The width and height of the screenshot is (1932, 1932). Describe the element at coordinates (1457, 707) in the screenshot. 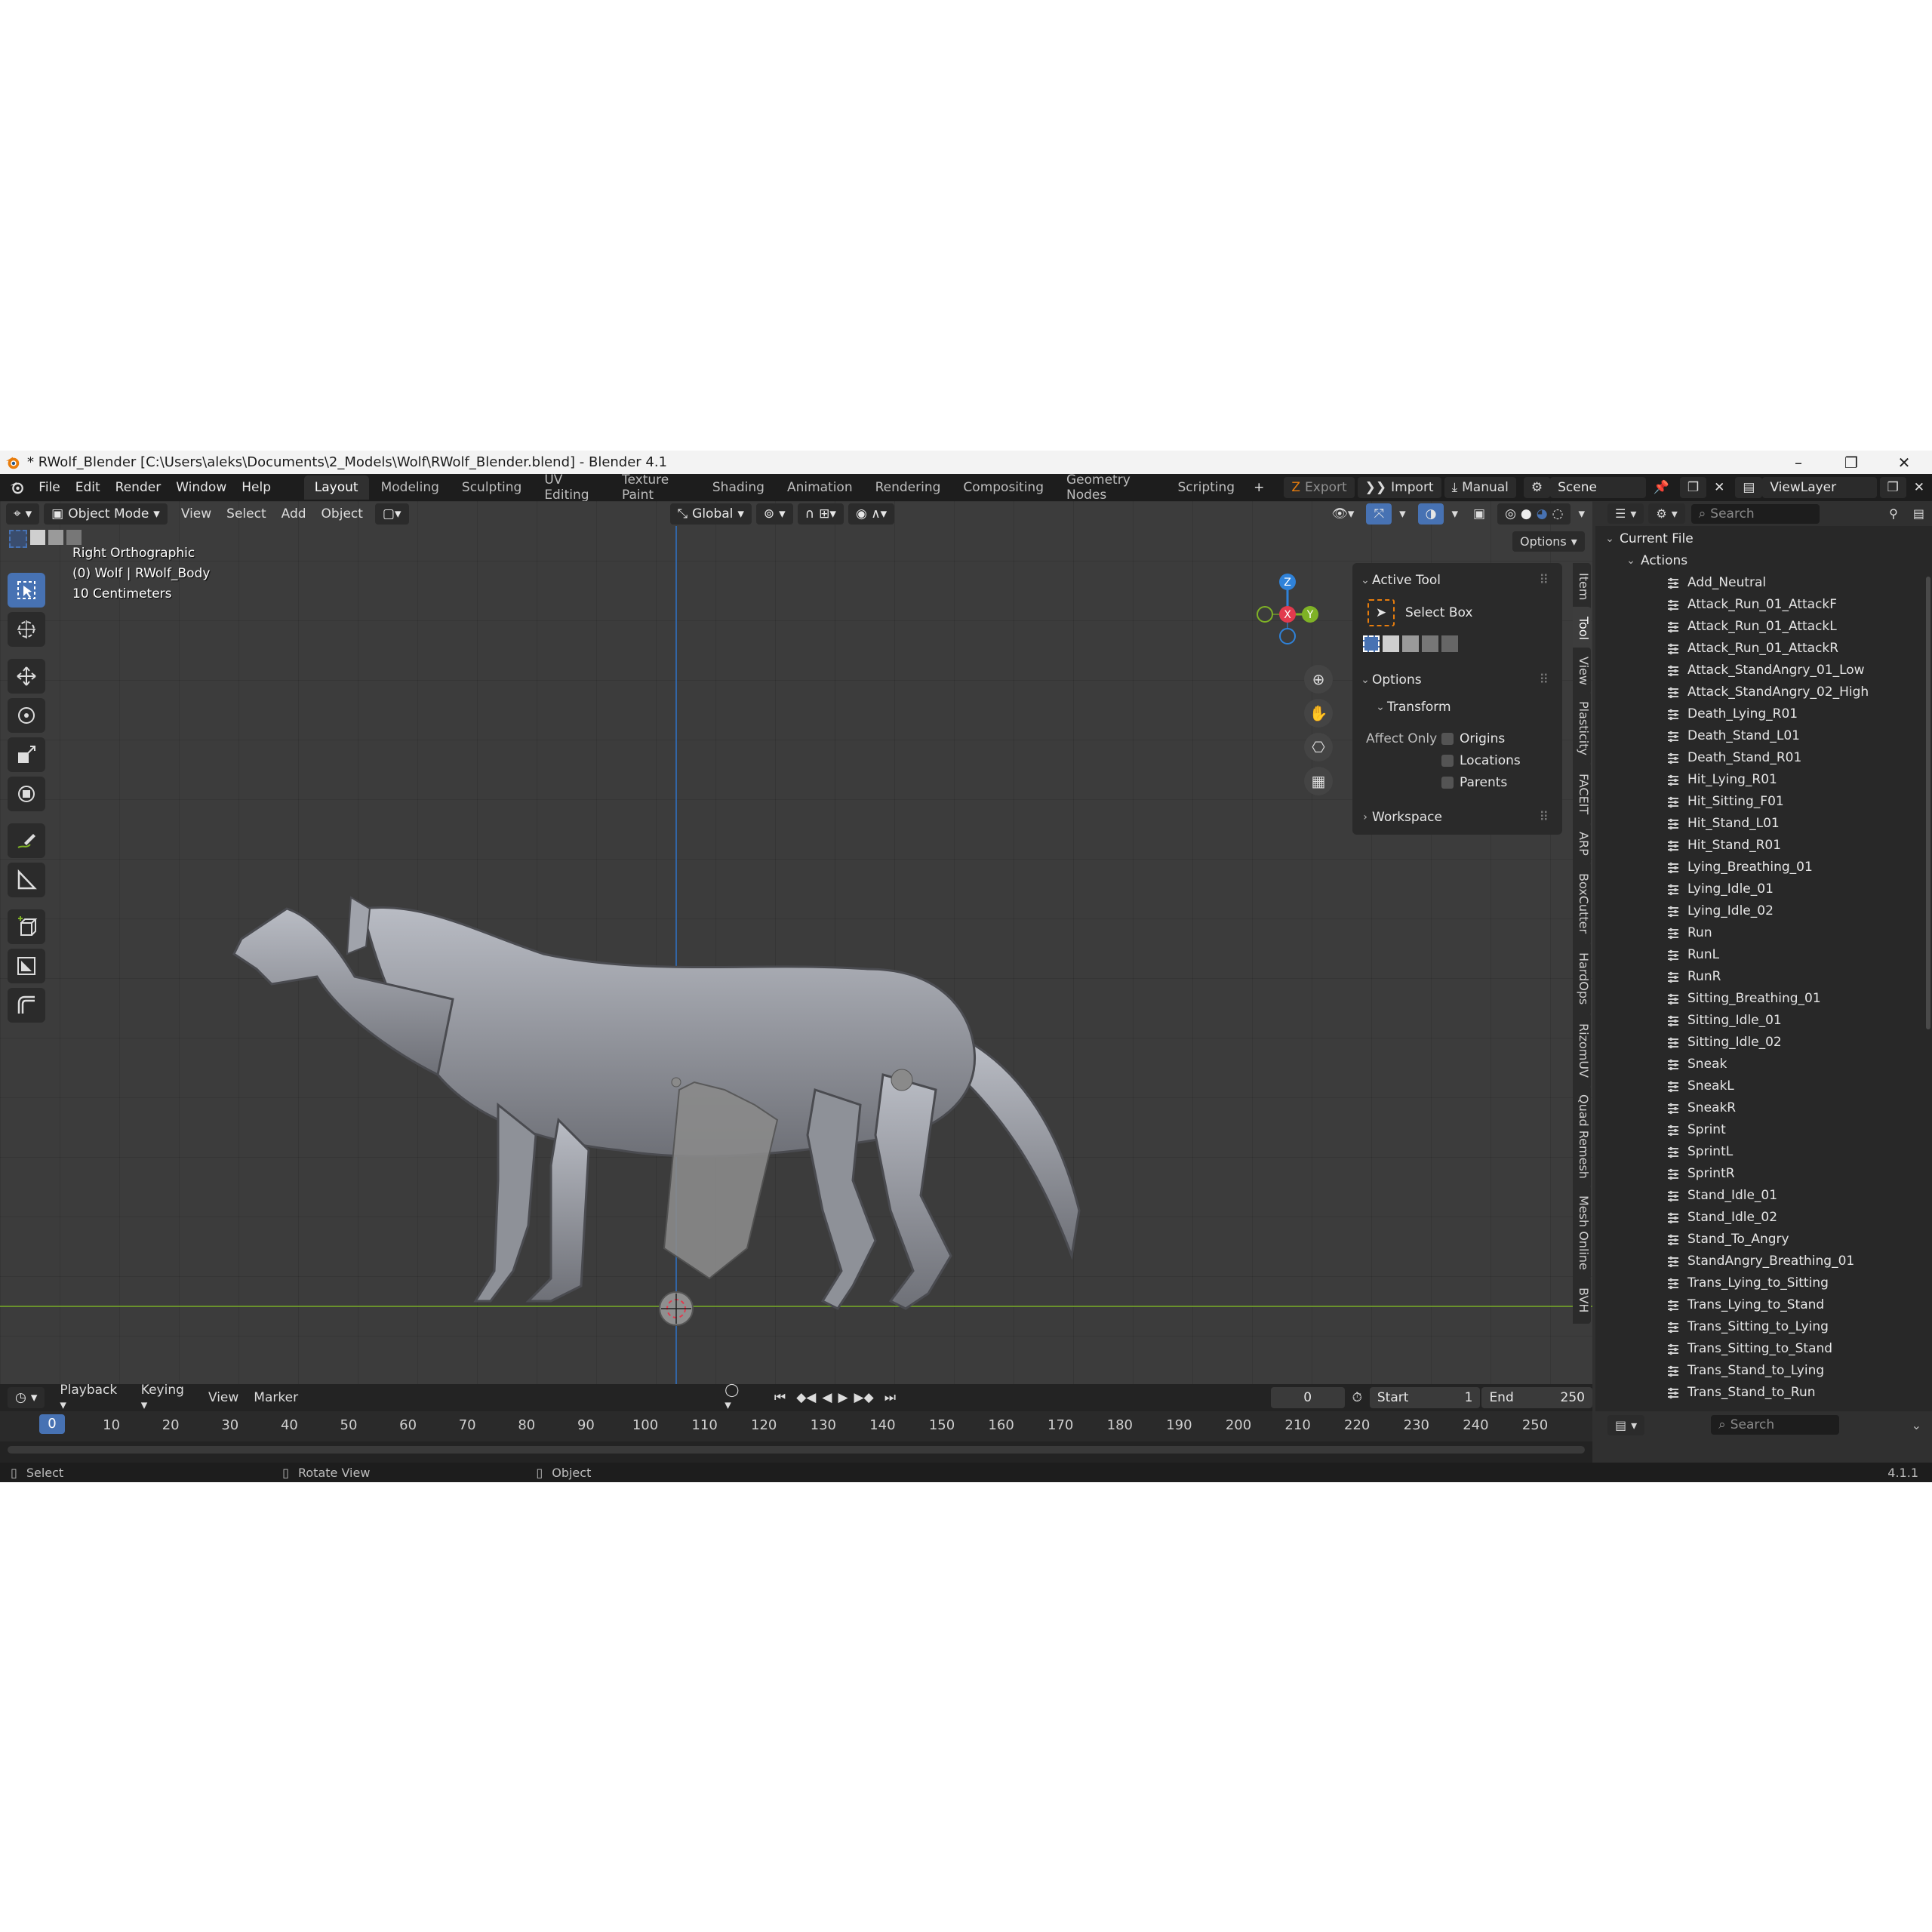

I see `transform-section: ⌄ Transform` at that location.